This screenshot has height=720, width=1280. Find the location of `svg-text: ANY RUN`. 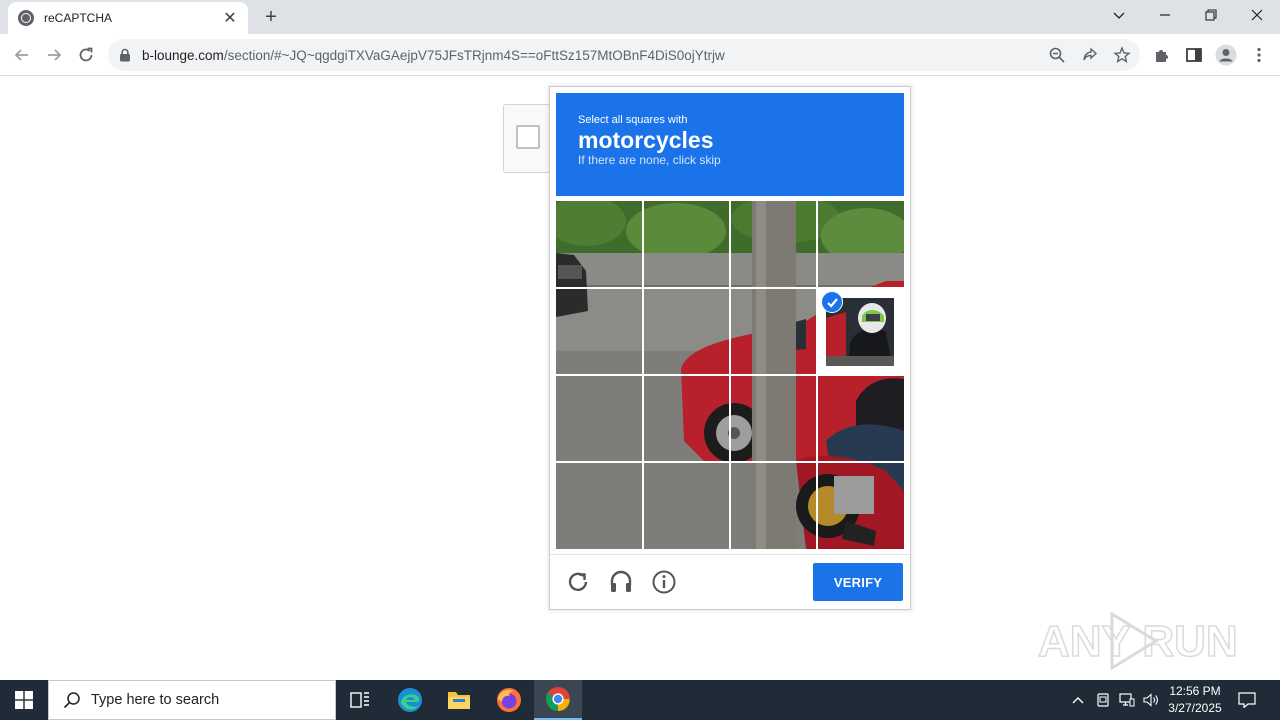

svg-text: ANY RUN is located at coordinates (1138, 641).